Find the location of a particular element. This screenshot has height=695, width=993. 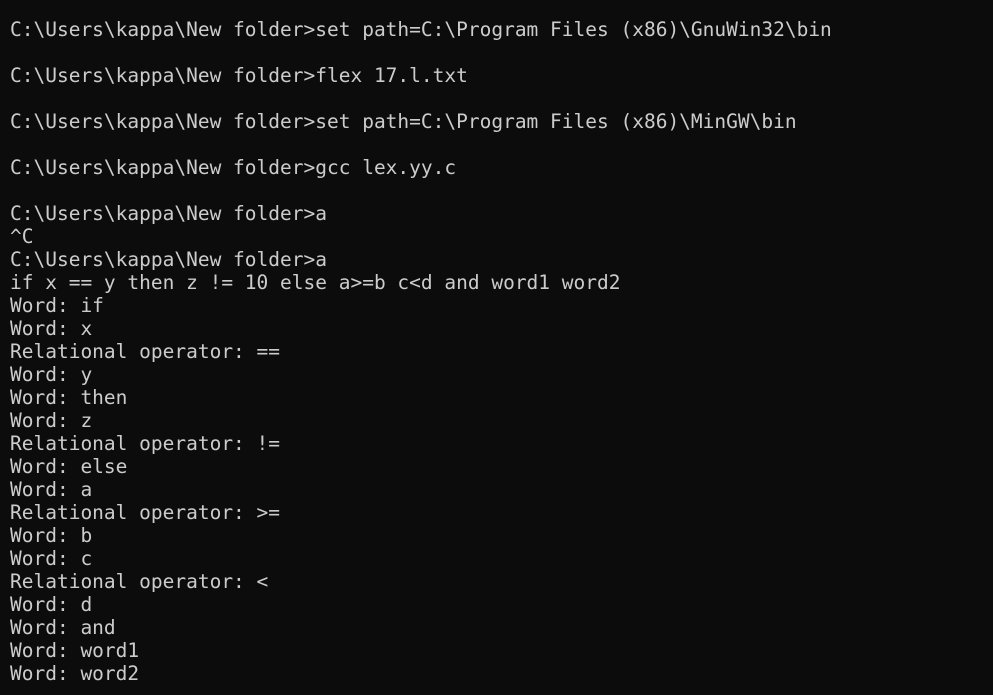

terminal-line: Relational operator: >= is located at coordinates (145, 512).